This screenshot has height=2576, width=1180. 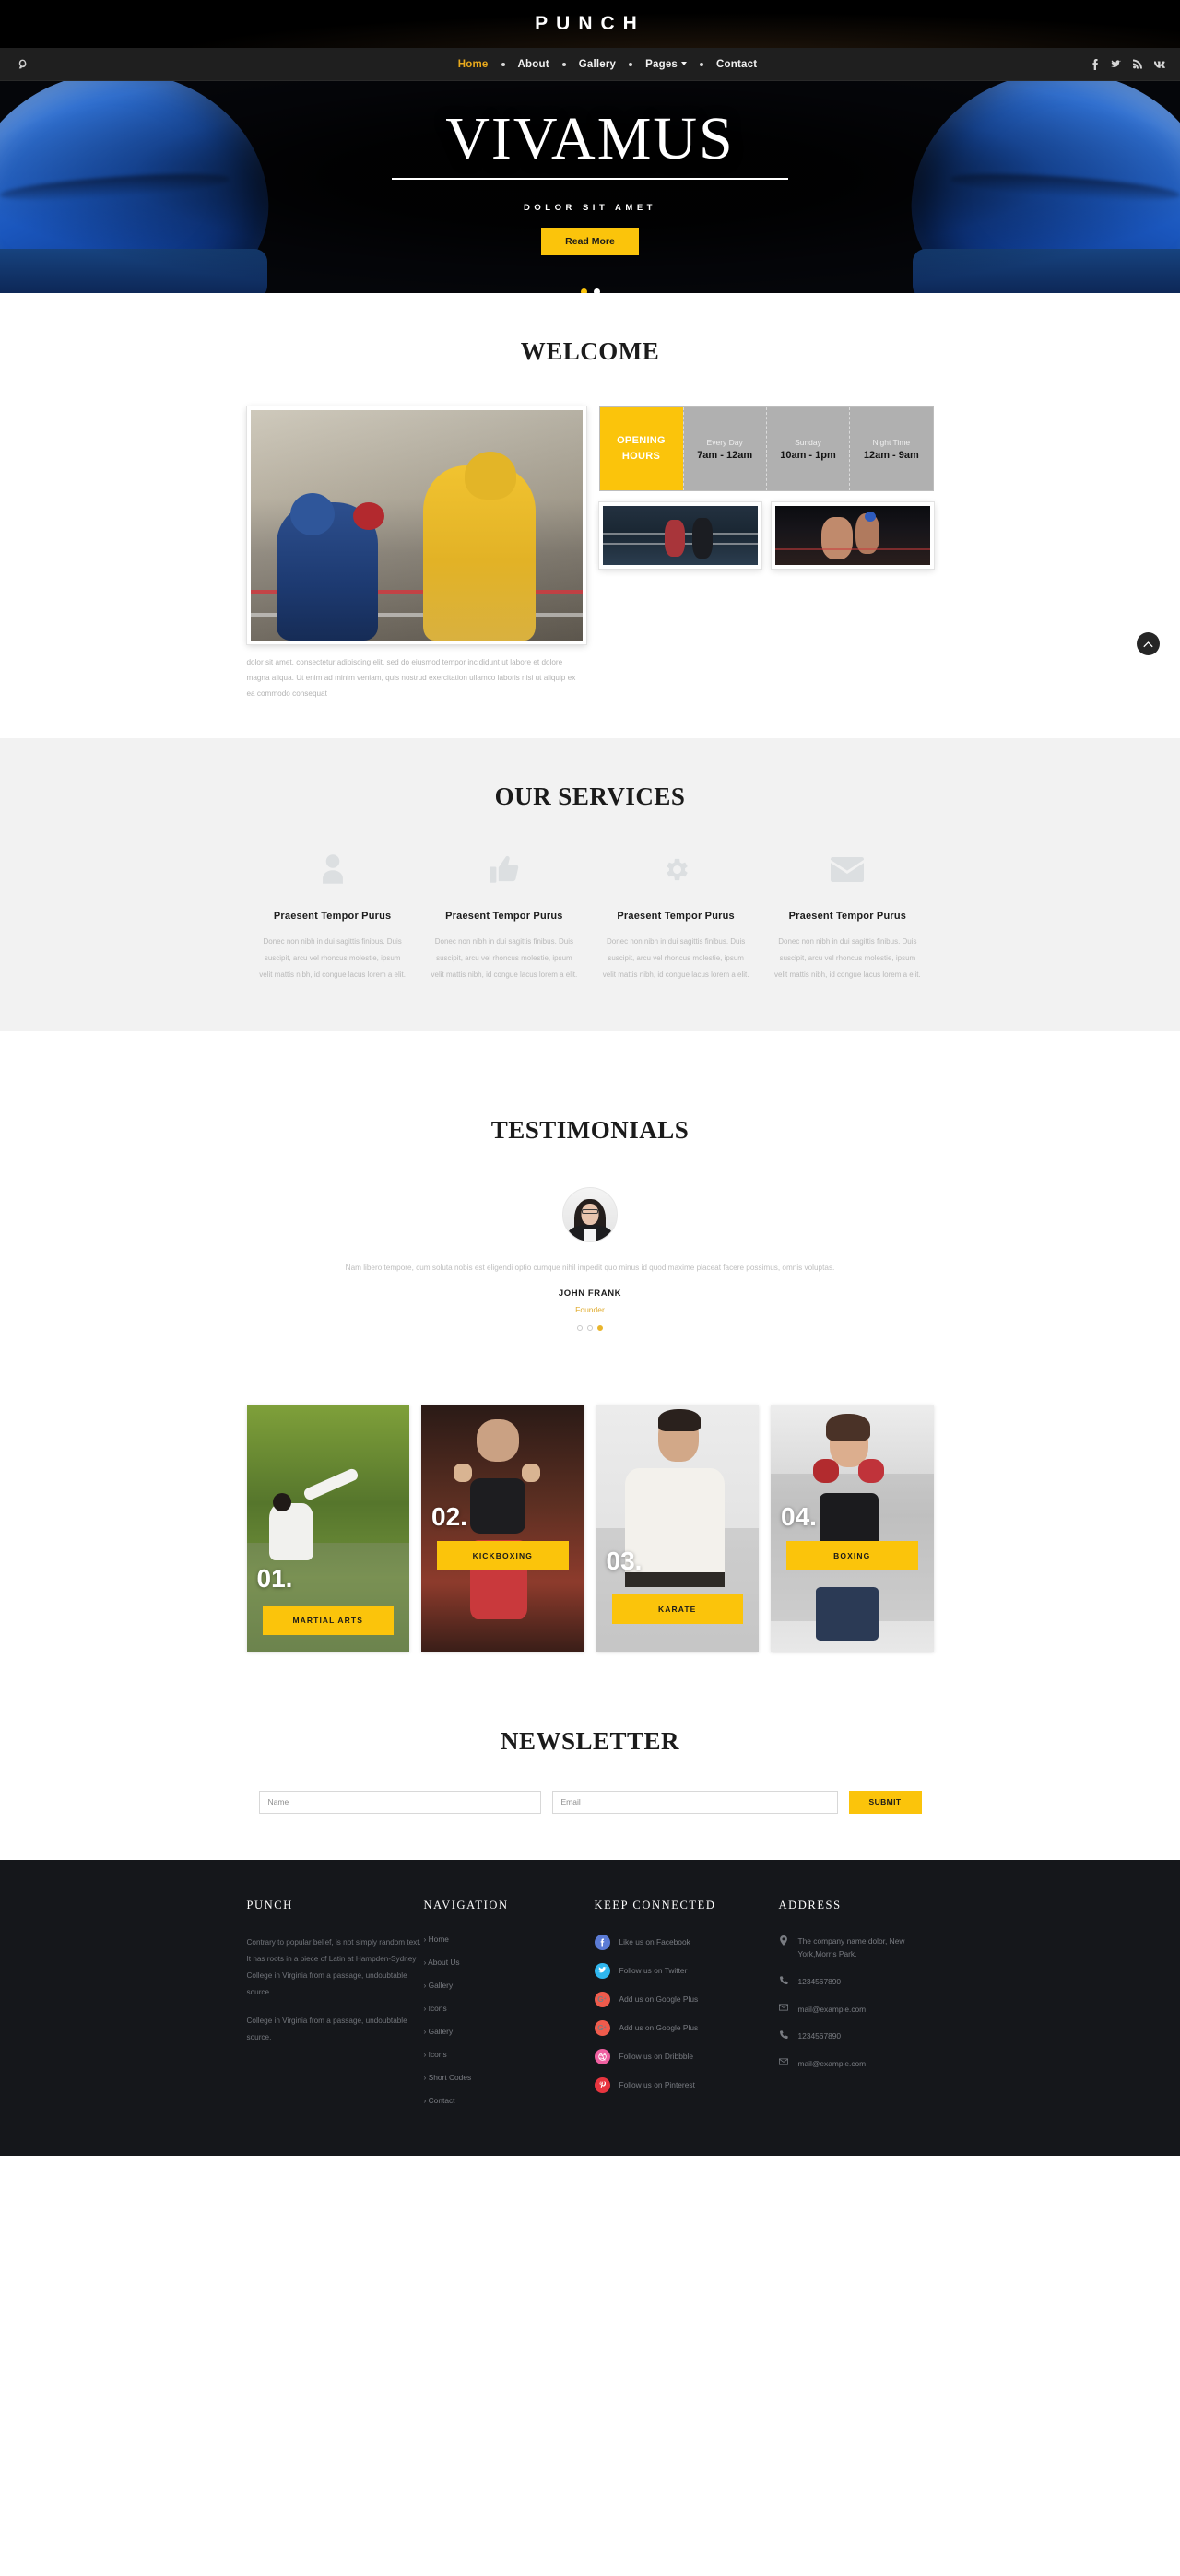 I want to click on footer-social-dribbble: Follow us on Dribbble, so click(x=686, y=2056).